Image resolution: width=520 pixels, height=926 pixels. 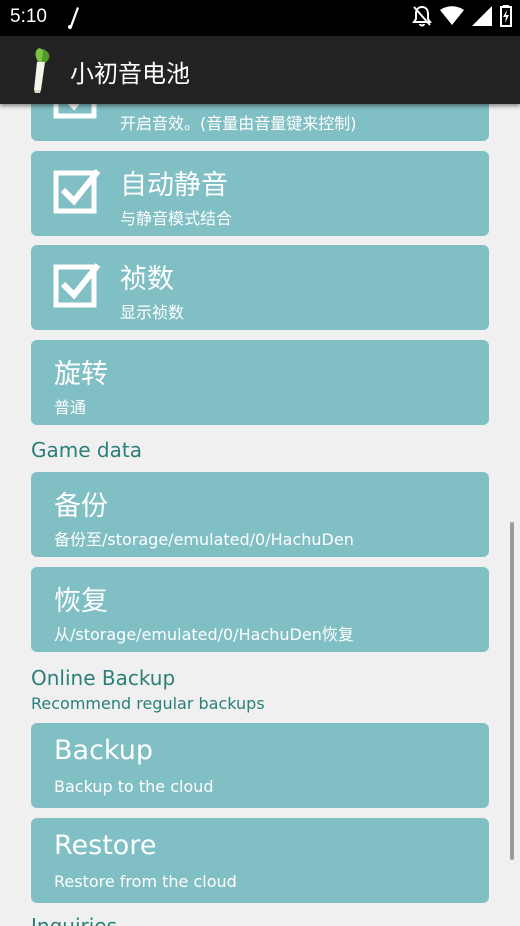 What do you see at coordinates (238, 123) in the screenshot?
I see `pref-sound-summary: 开启音效。(音量由音量键来控制)` at bounding box center [238, 123].